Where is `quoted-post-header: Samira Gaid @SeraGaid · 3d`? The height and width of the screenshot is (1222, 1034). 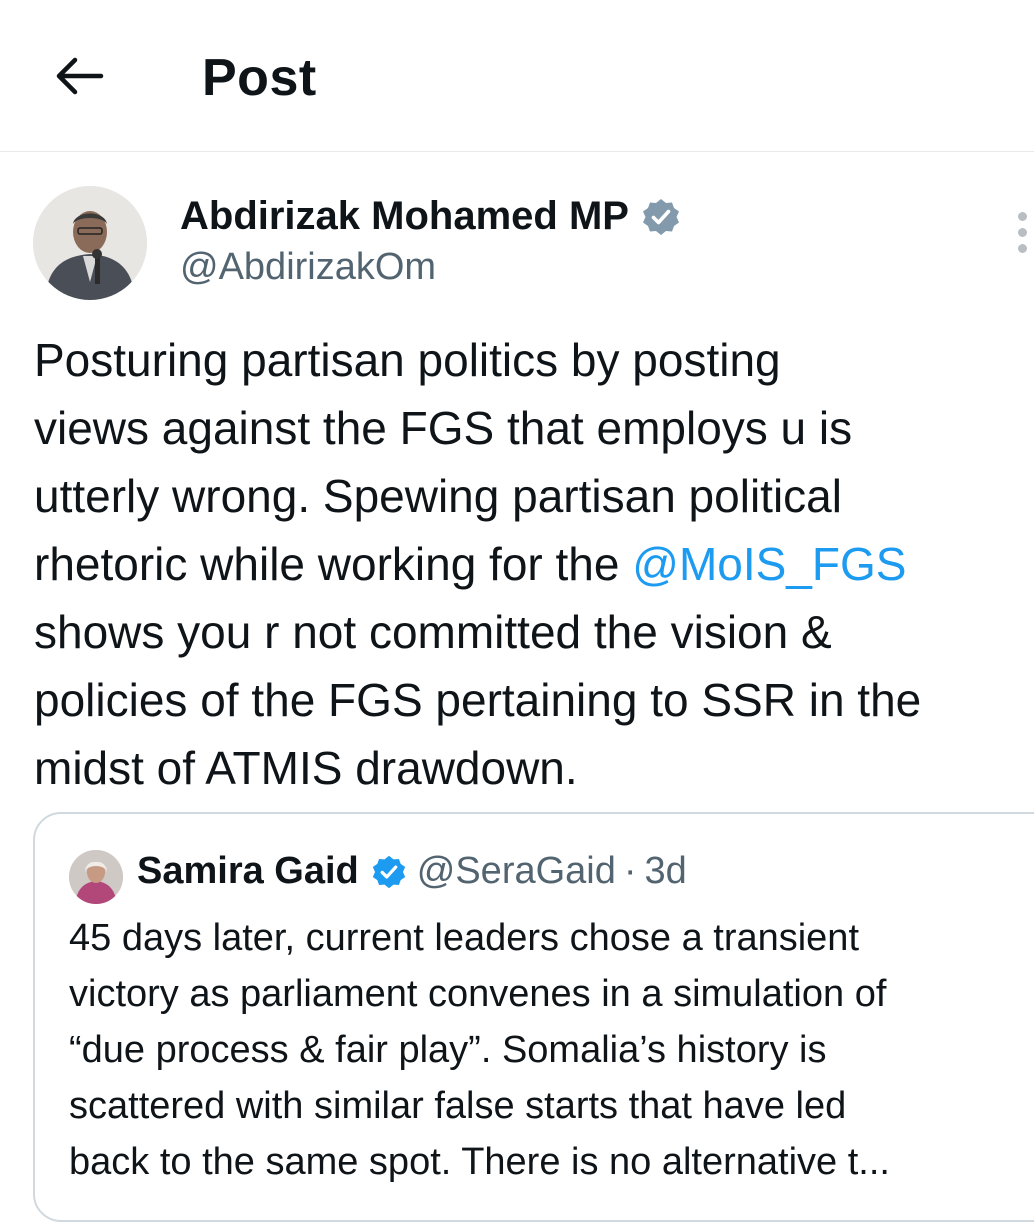
quoted-post-header: Samira Gaid @SeraGaid · 3d is located at coordinates (412, 871).